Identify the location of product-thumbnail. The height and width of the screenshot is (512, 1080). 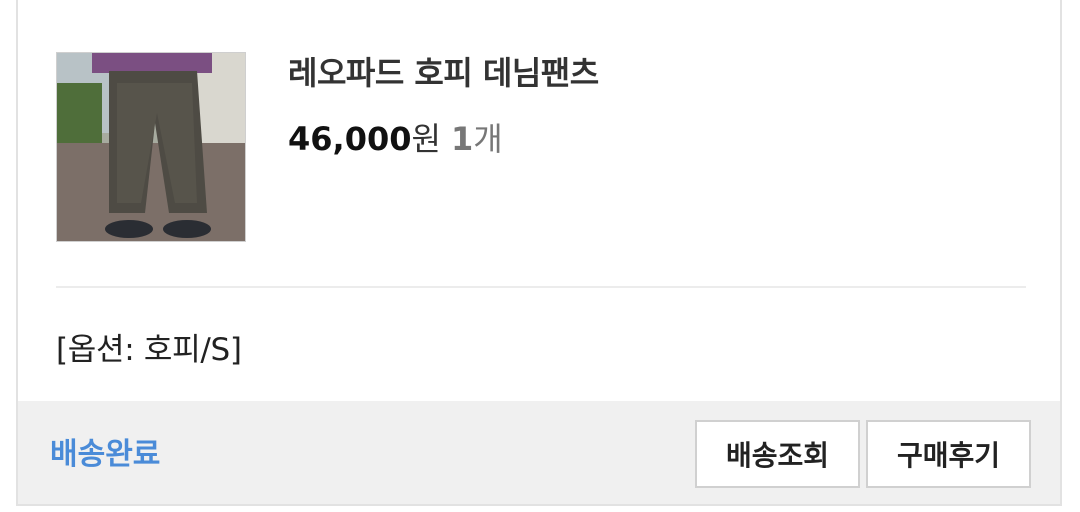
(151, 147).